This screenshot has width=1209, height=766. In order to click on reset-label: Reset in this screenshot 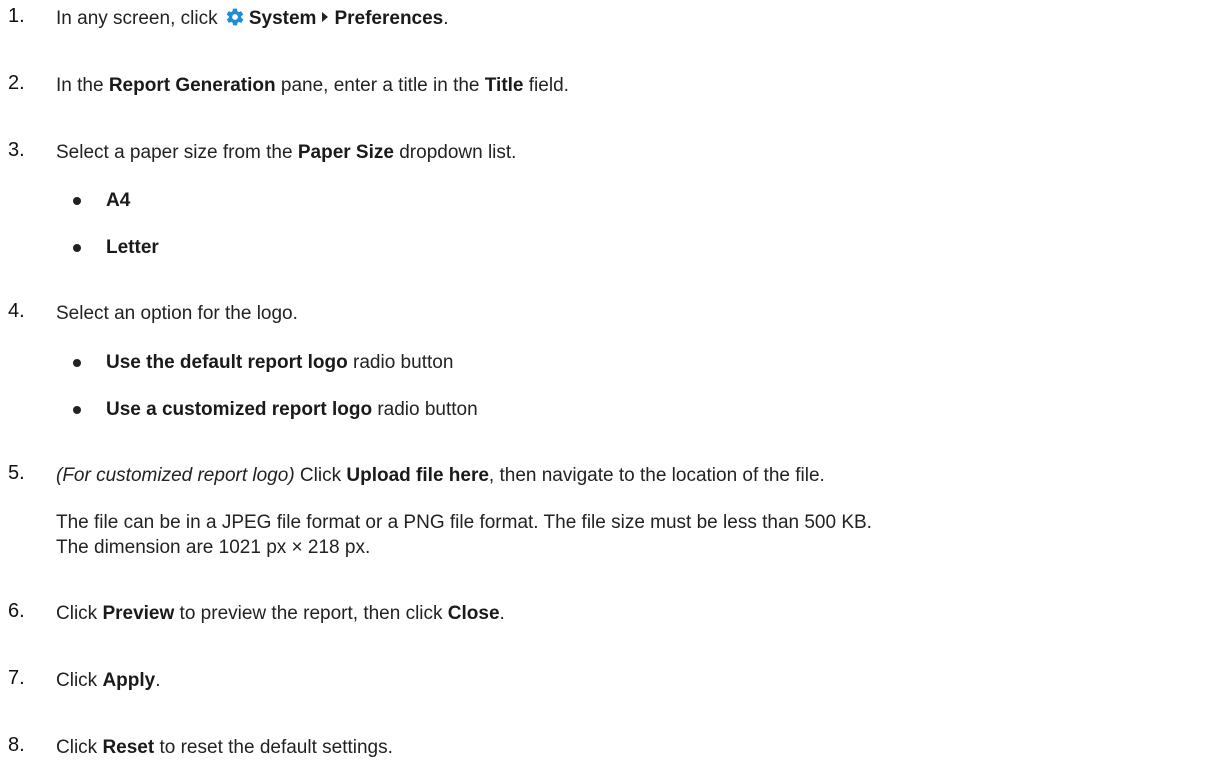, I will do `click(128, 747)`.